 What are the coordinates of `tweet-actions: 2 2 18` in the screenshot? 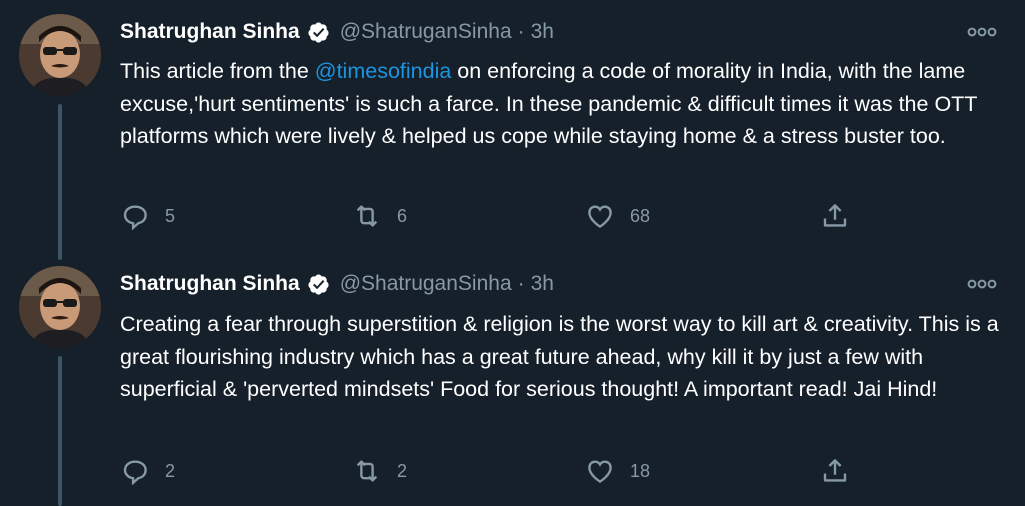 It's located at (500, 471).